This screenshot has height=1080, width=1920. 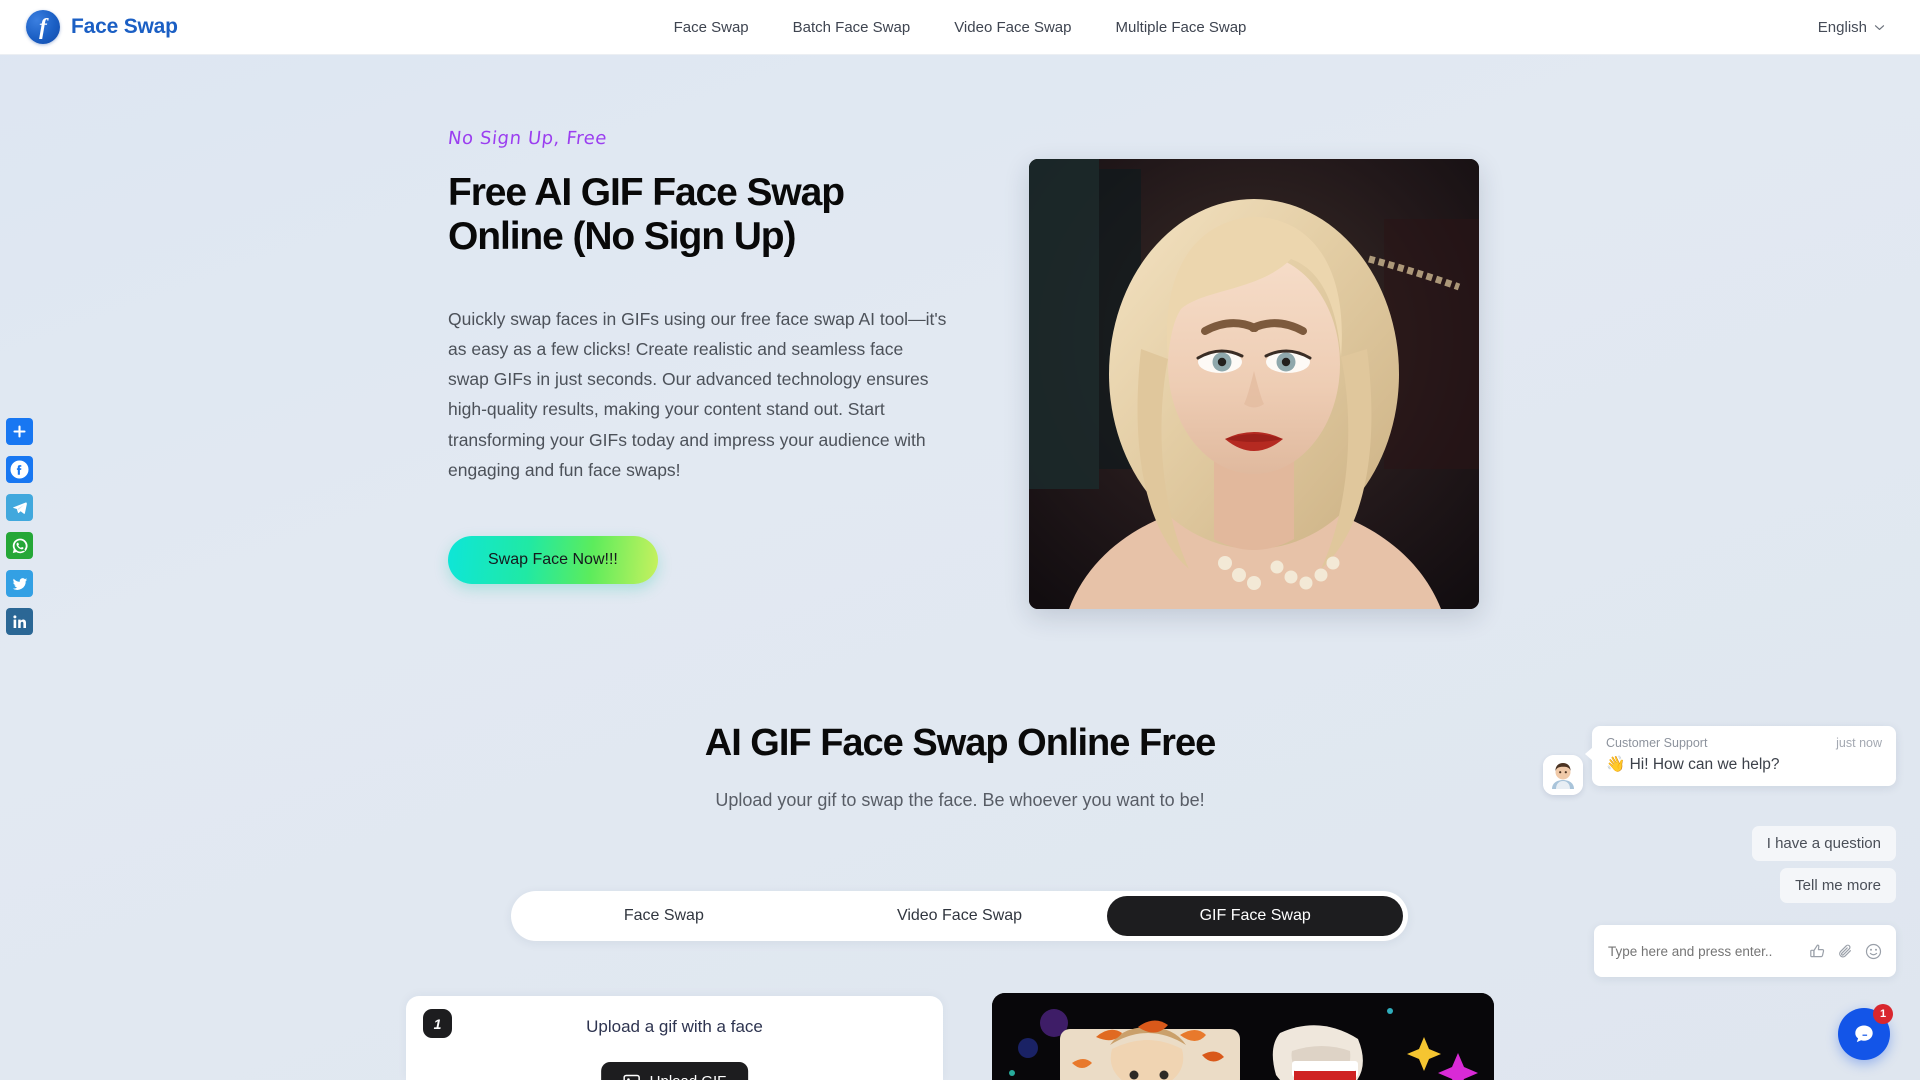 What do you see at coordinates (1817, 951) in the screenshot?
I see `thumbs-up-icon` at bounding box center [1817, 951].